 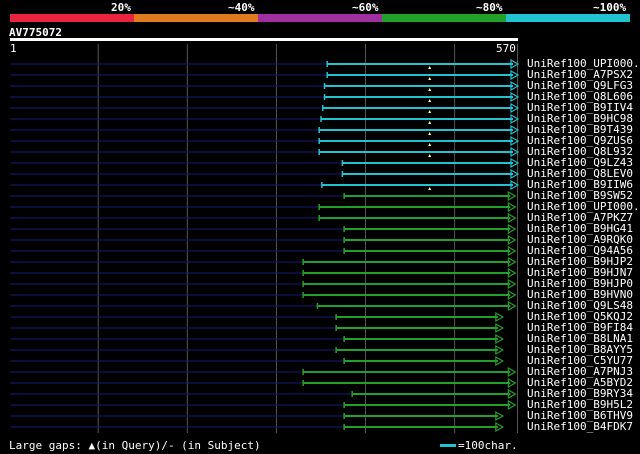 What do you see at coordinates (135, 445) in the screenshot?
I see `gap-legend-note: Large gaps: ▲(in Query)/- (in Subject)` at bounding box center [135, 445].